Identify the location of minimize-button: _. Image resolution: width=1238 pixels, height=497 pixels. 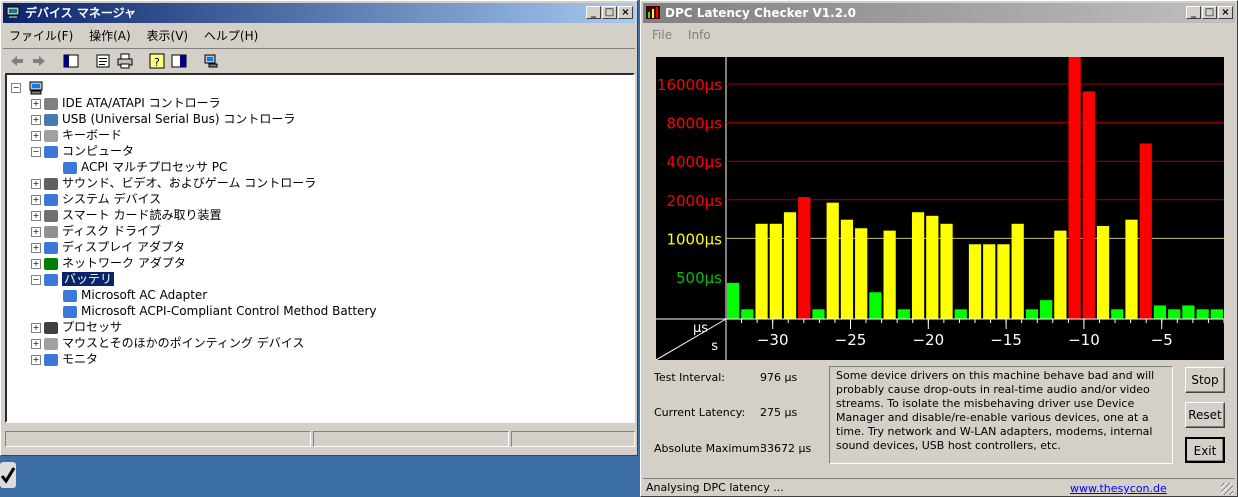
(593, 12).